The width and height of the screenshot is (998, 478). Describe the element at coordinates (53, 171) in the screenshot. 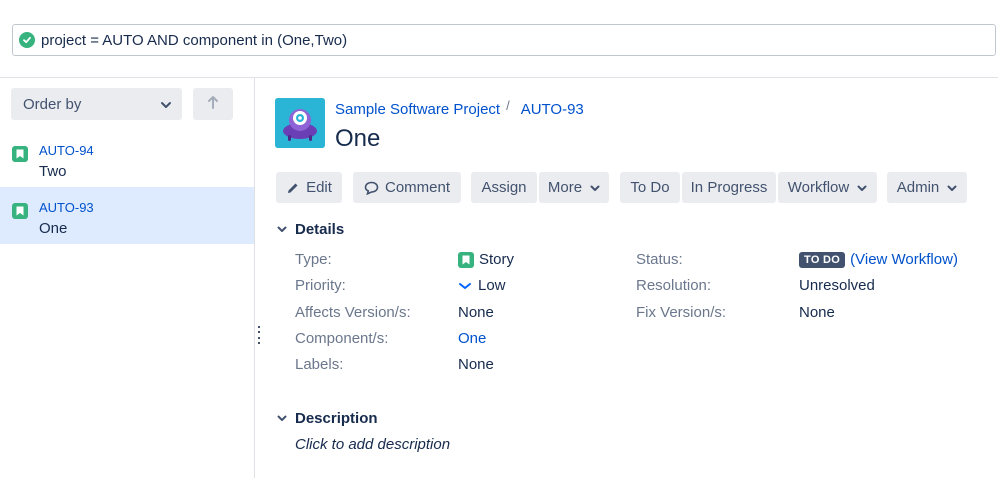

I see `issue-summary: Two` at that location.